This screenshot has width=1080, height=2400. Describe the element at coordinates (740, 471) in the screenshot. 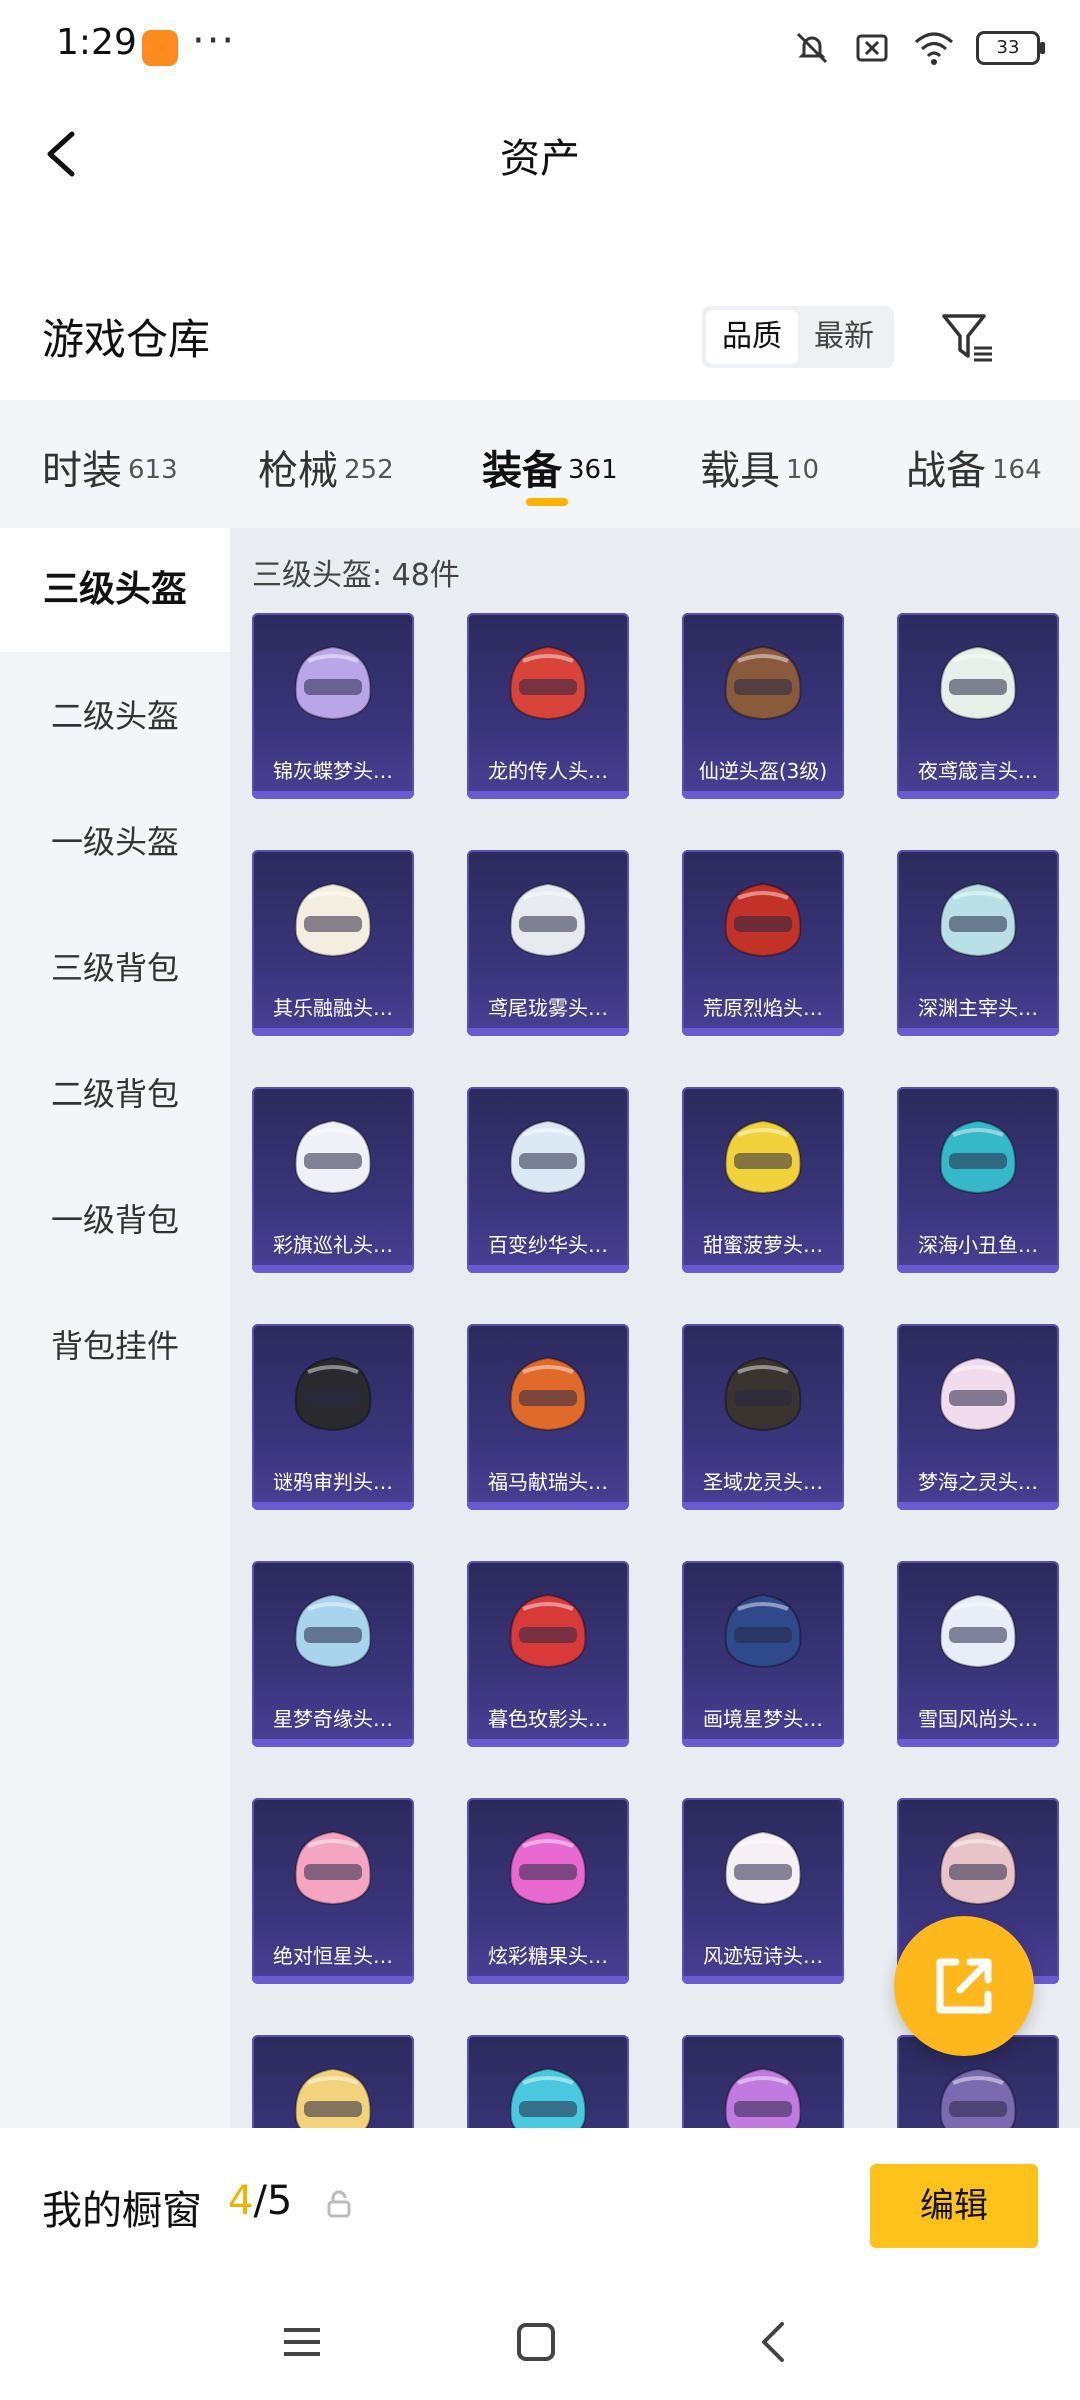

I see `tab-label: 载具` at that location.